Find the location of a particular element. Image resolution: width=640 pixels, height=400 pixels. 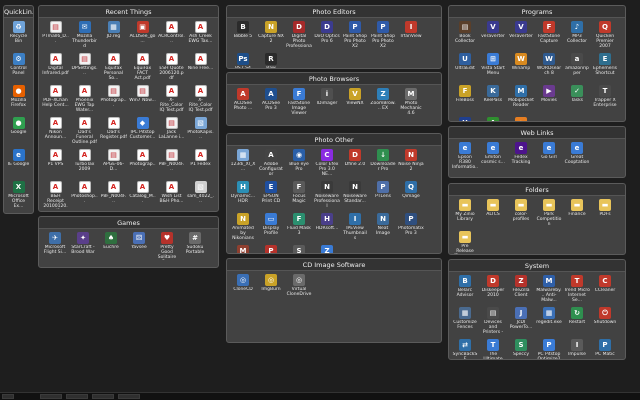

desktop-shortcut: ◎ Virtual CloneDrive is located at coordinates (299, 289).